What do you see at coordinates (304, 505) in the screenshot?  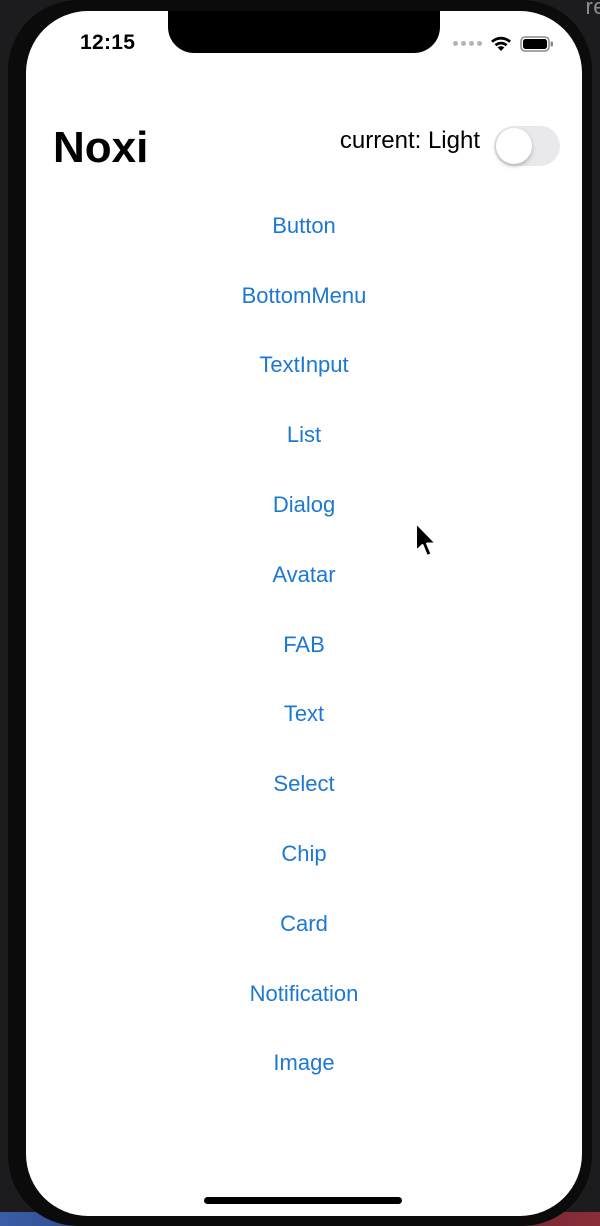 I see `menu-item-dialog: Dialog` at bounding box center [304, 505].